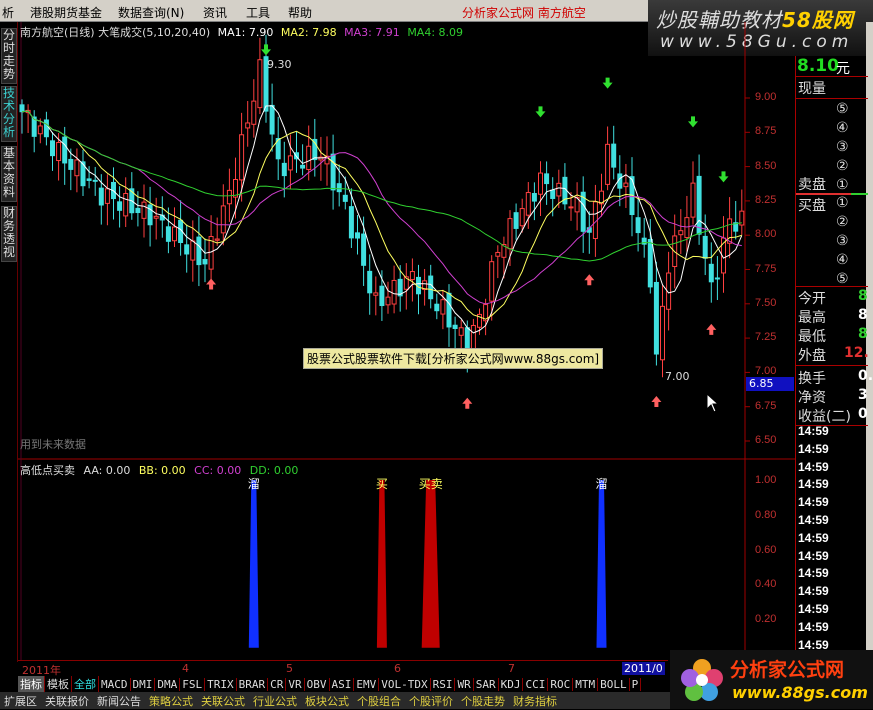  What do you see at coordinates (382, 484) in the screenshot?
I see `signal-label: 买` at bounding box center [382, 484].